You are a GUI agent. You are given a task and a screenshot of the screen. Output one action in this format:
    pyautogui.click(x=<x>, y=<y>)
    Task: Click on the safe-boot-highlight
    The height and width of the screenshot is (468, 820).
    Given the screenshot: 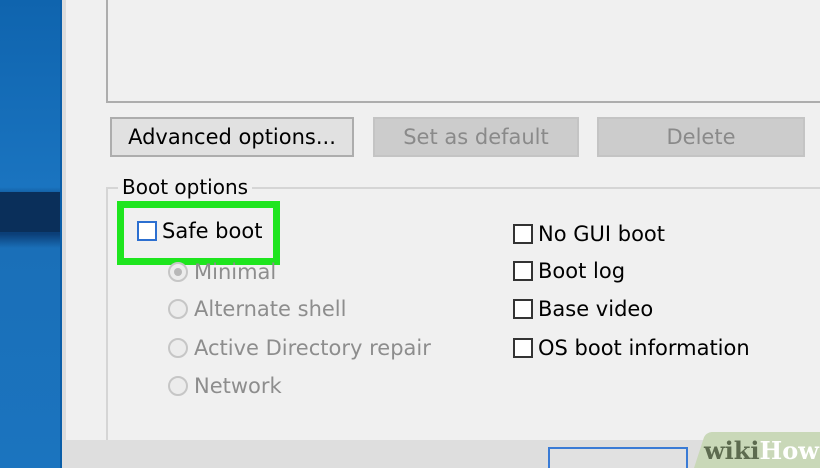 What is the action you would take?
    pyautogui.click(x=198, y=233)
    